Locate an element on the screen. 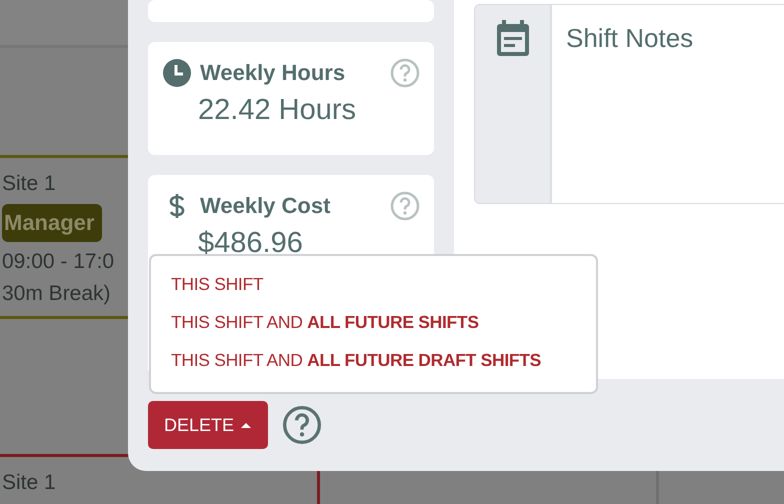  stat-title: Weekly Hours is located at coordinates (273, 73).